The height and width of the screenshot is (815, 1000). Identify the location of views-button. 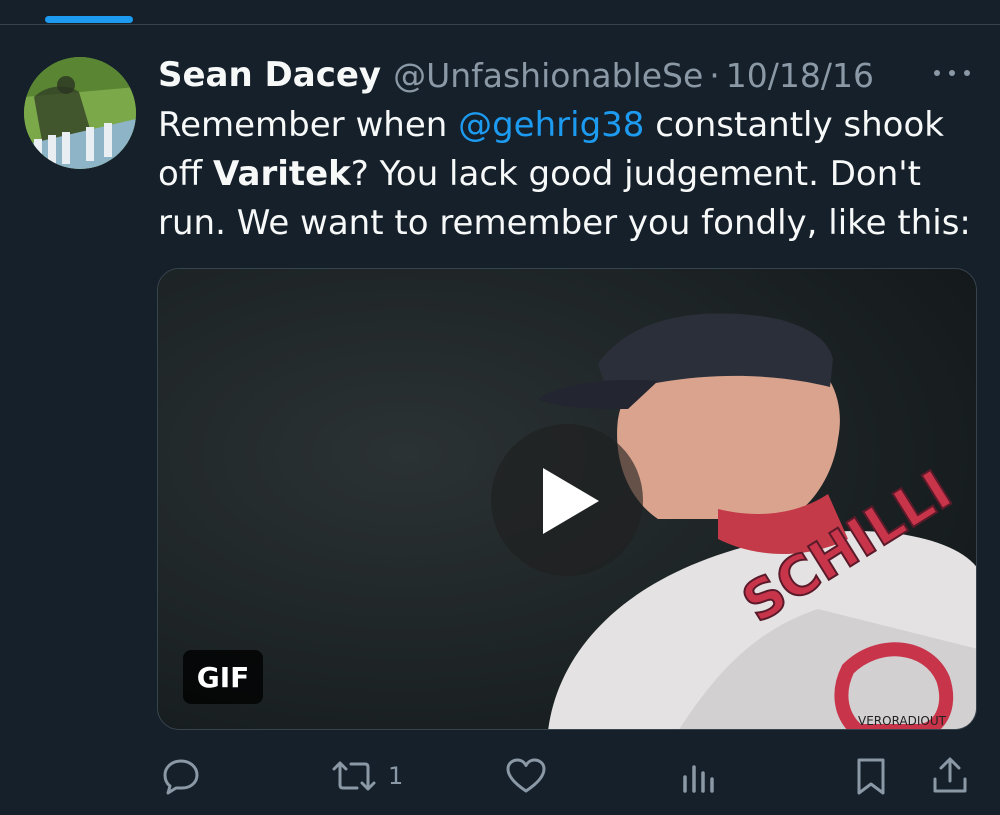
(700, 775).